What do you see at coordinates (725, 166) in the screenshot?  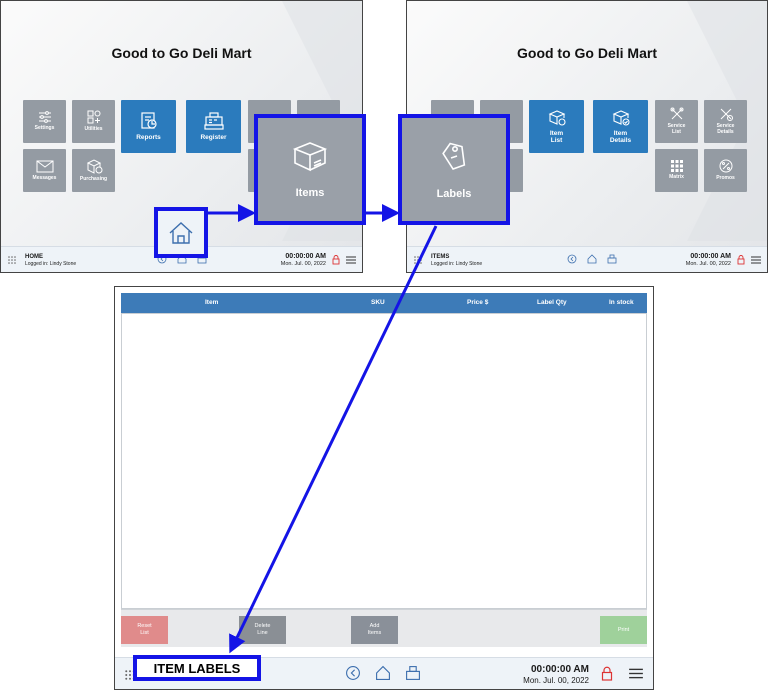 I see `percent-icon` at bounding box center [725, 166].